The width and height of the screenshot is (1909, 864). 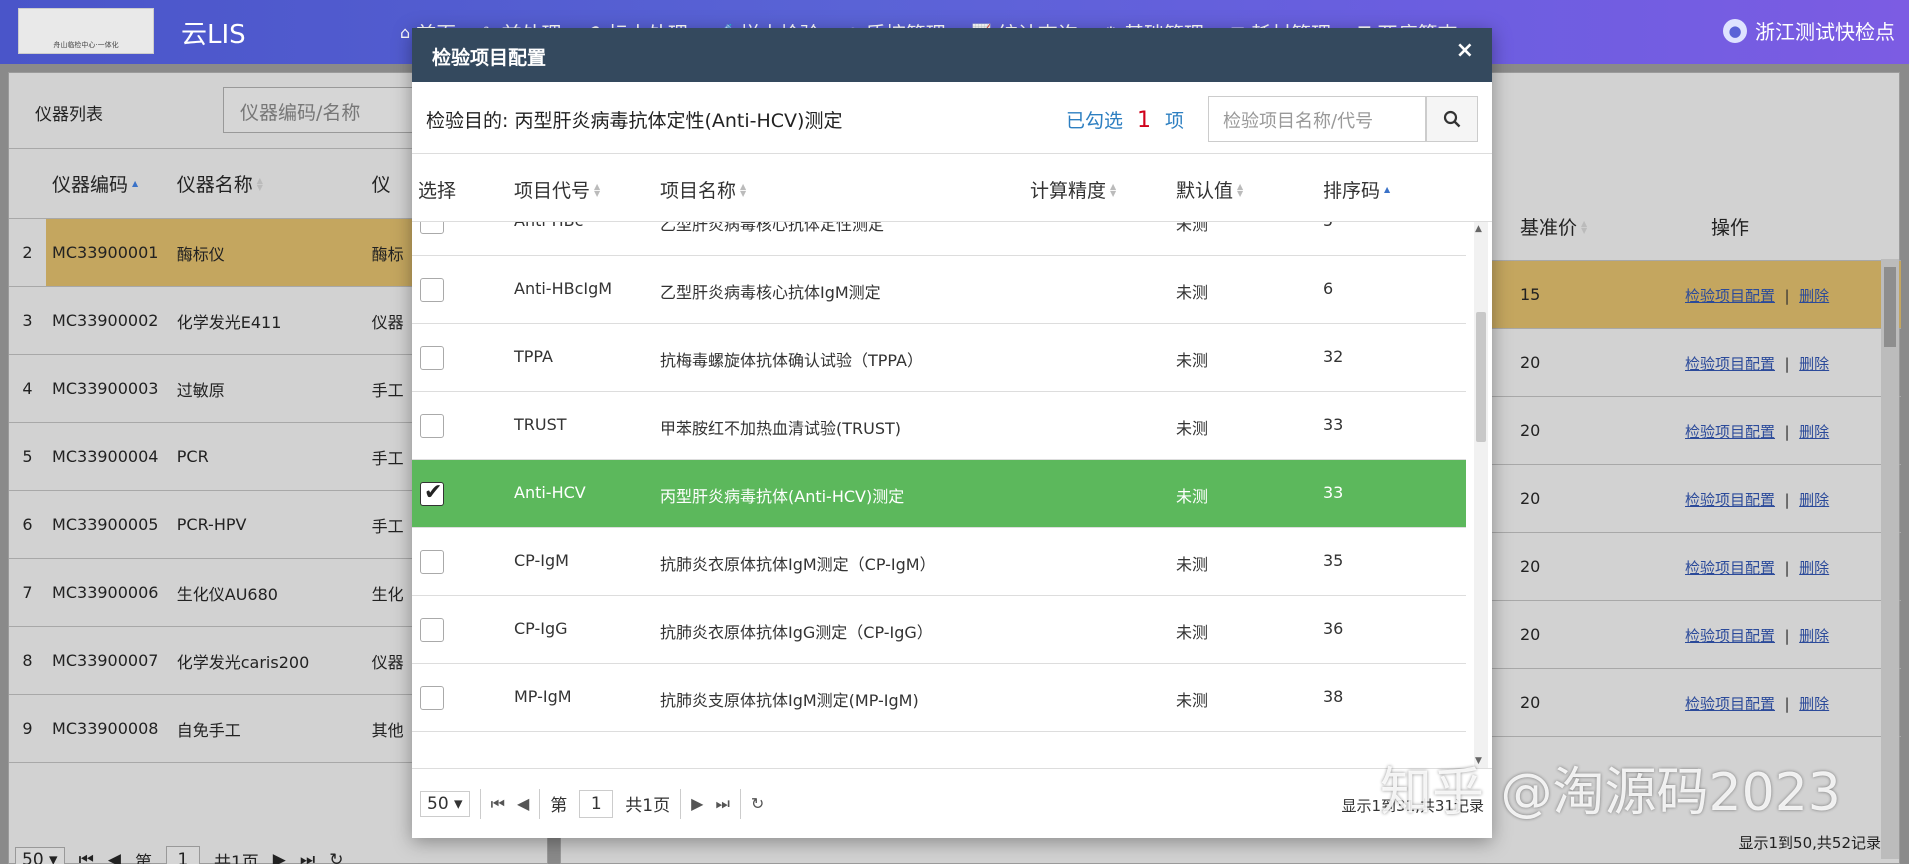 What do you see at coordinates (105, 524) in the screenshot?
I see `instrument-code: MC33900005` at bounding box center [105, 524].